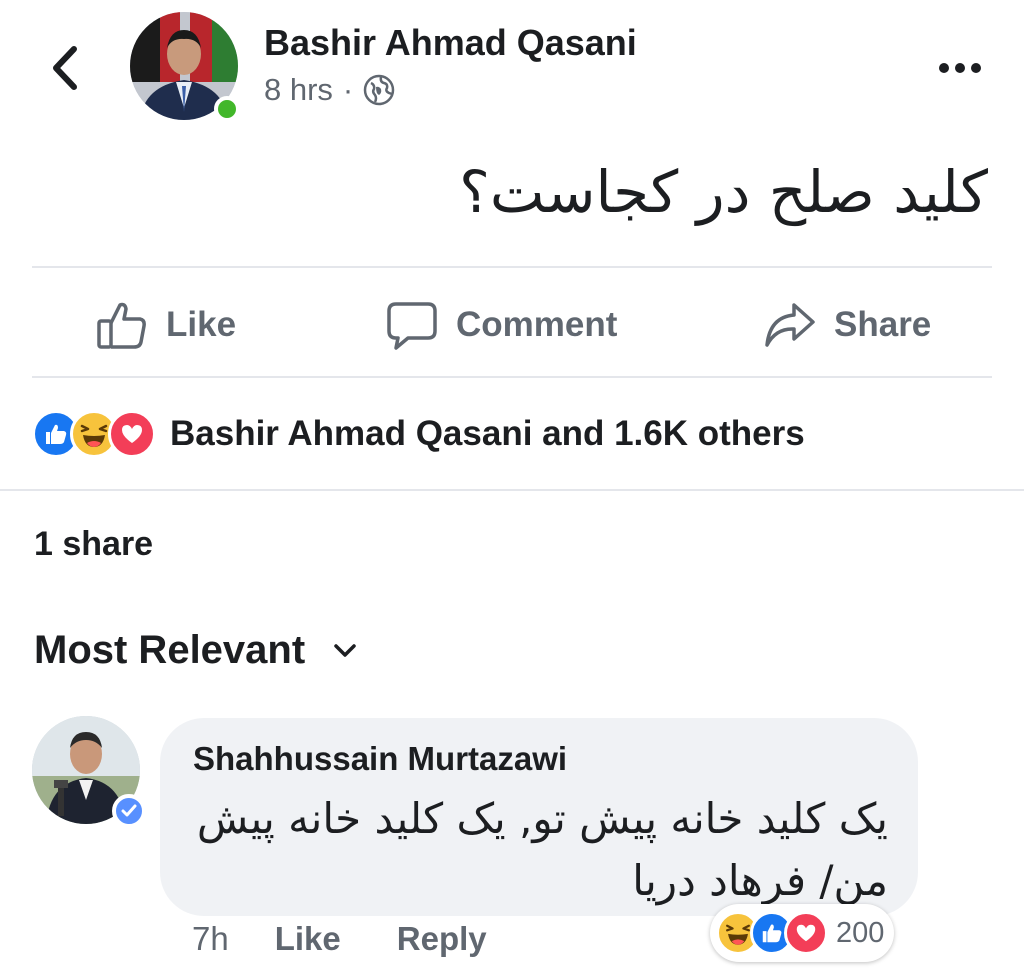 Image resolution: width=1024 pixels, height=968 pixels. What do you see at coordinates (723, 192) in the screenshot?
I see `post-text: کلید صلح در کجاست؟` at bounding box center [723, 192].